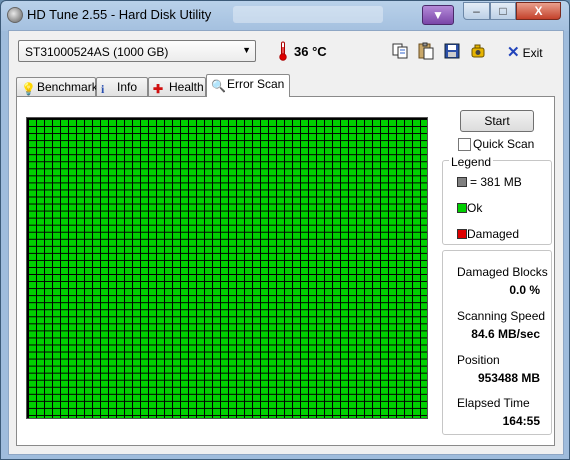 The width and height of the screenshot is (570, 460). What do you see at coordinates (496, 182) in the screenshot?
I see `legend-block-size: = 381 MB` at bounding box center [496, 182].